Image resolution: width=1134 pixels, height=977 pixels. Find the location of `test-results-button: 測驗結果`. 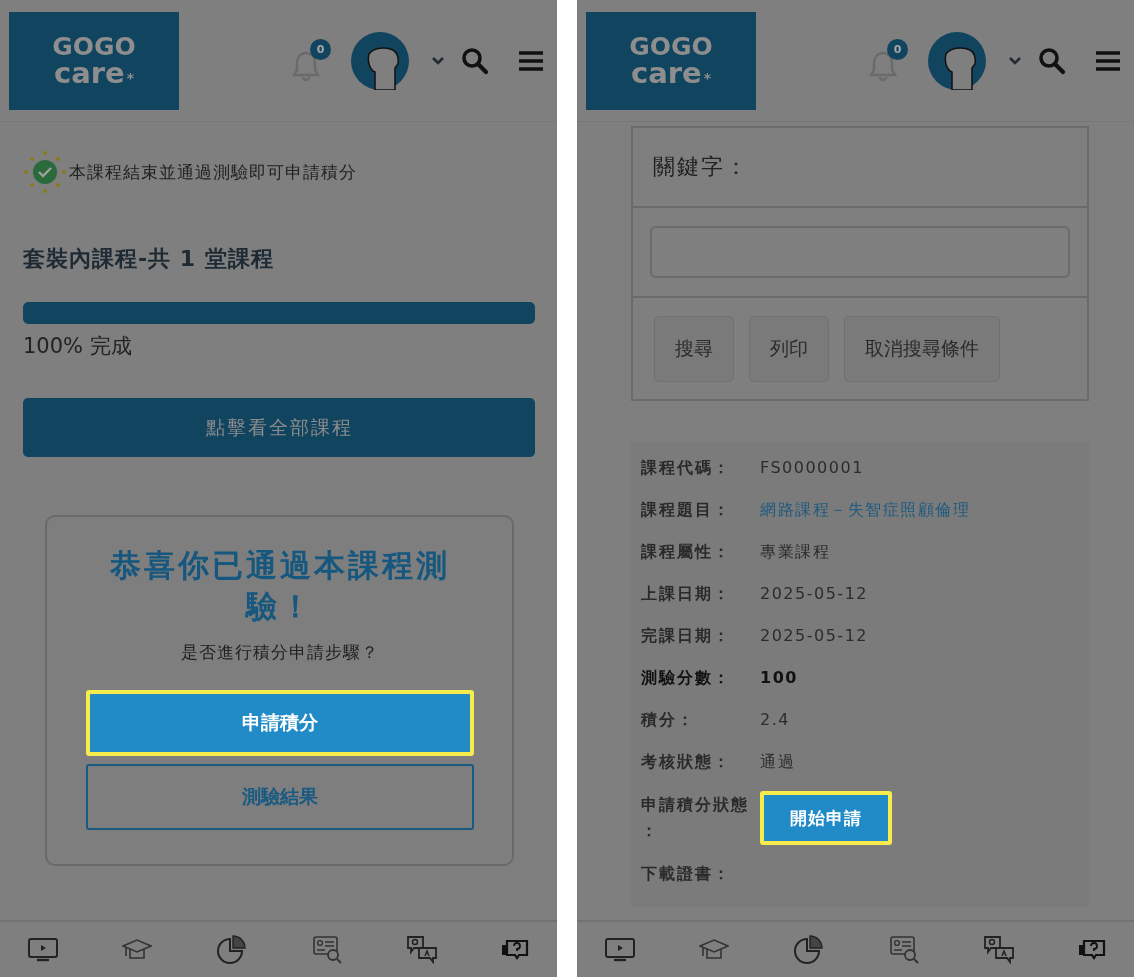

test-results-button: 測驗結果 is located at coordinates (279, 796).